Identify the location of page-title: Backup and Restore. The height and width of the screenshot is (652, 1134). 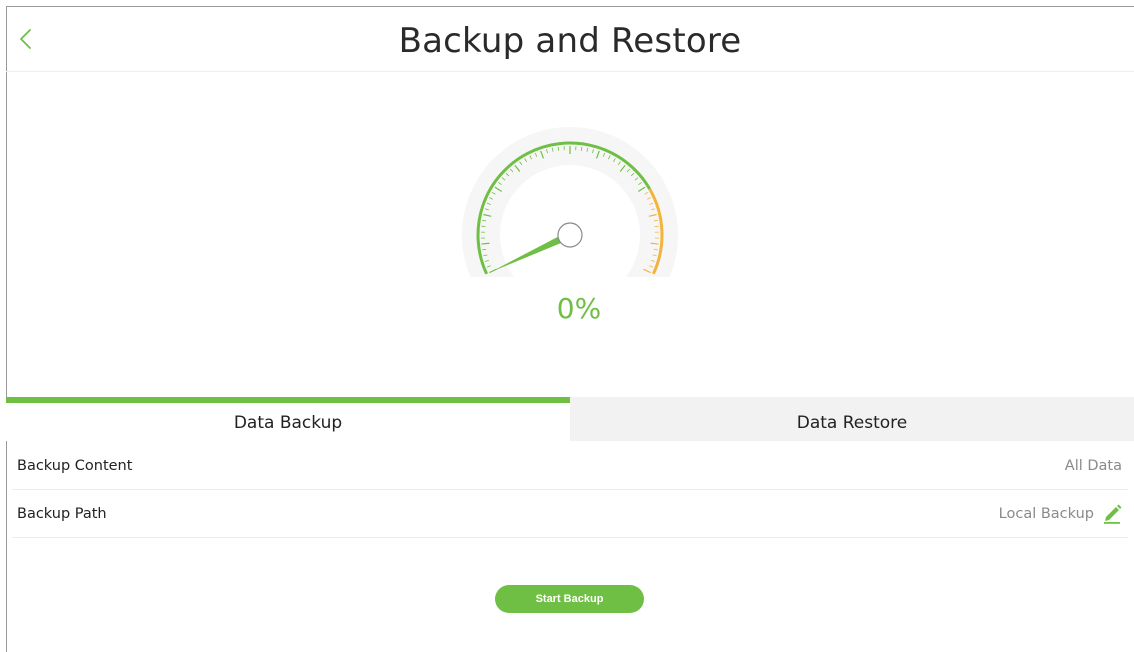
(570, 41).